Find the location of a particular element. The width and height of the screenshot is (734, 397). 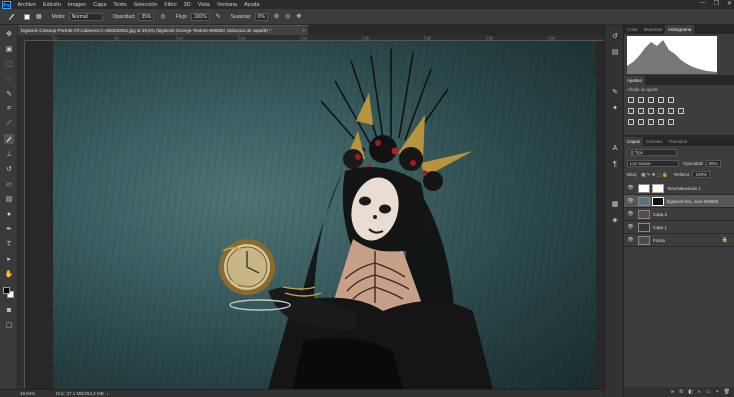

menu-edicion: Edición is located at coordinates (51, 5).